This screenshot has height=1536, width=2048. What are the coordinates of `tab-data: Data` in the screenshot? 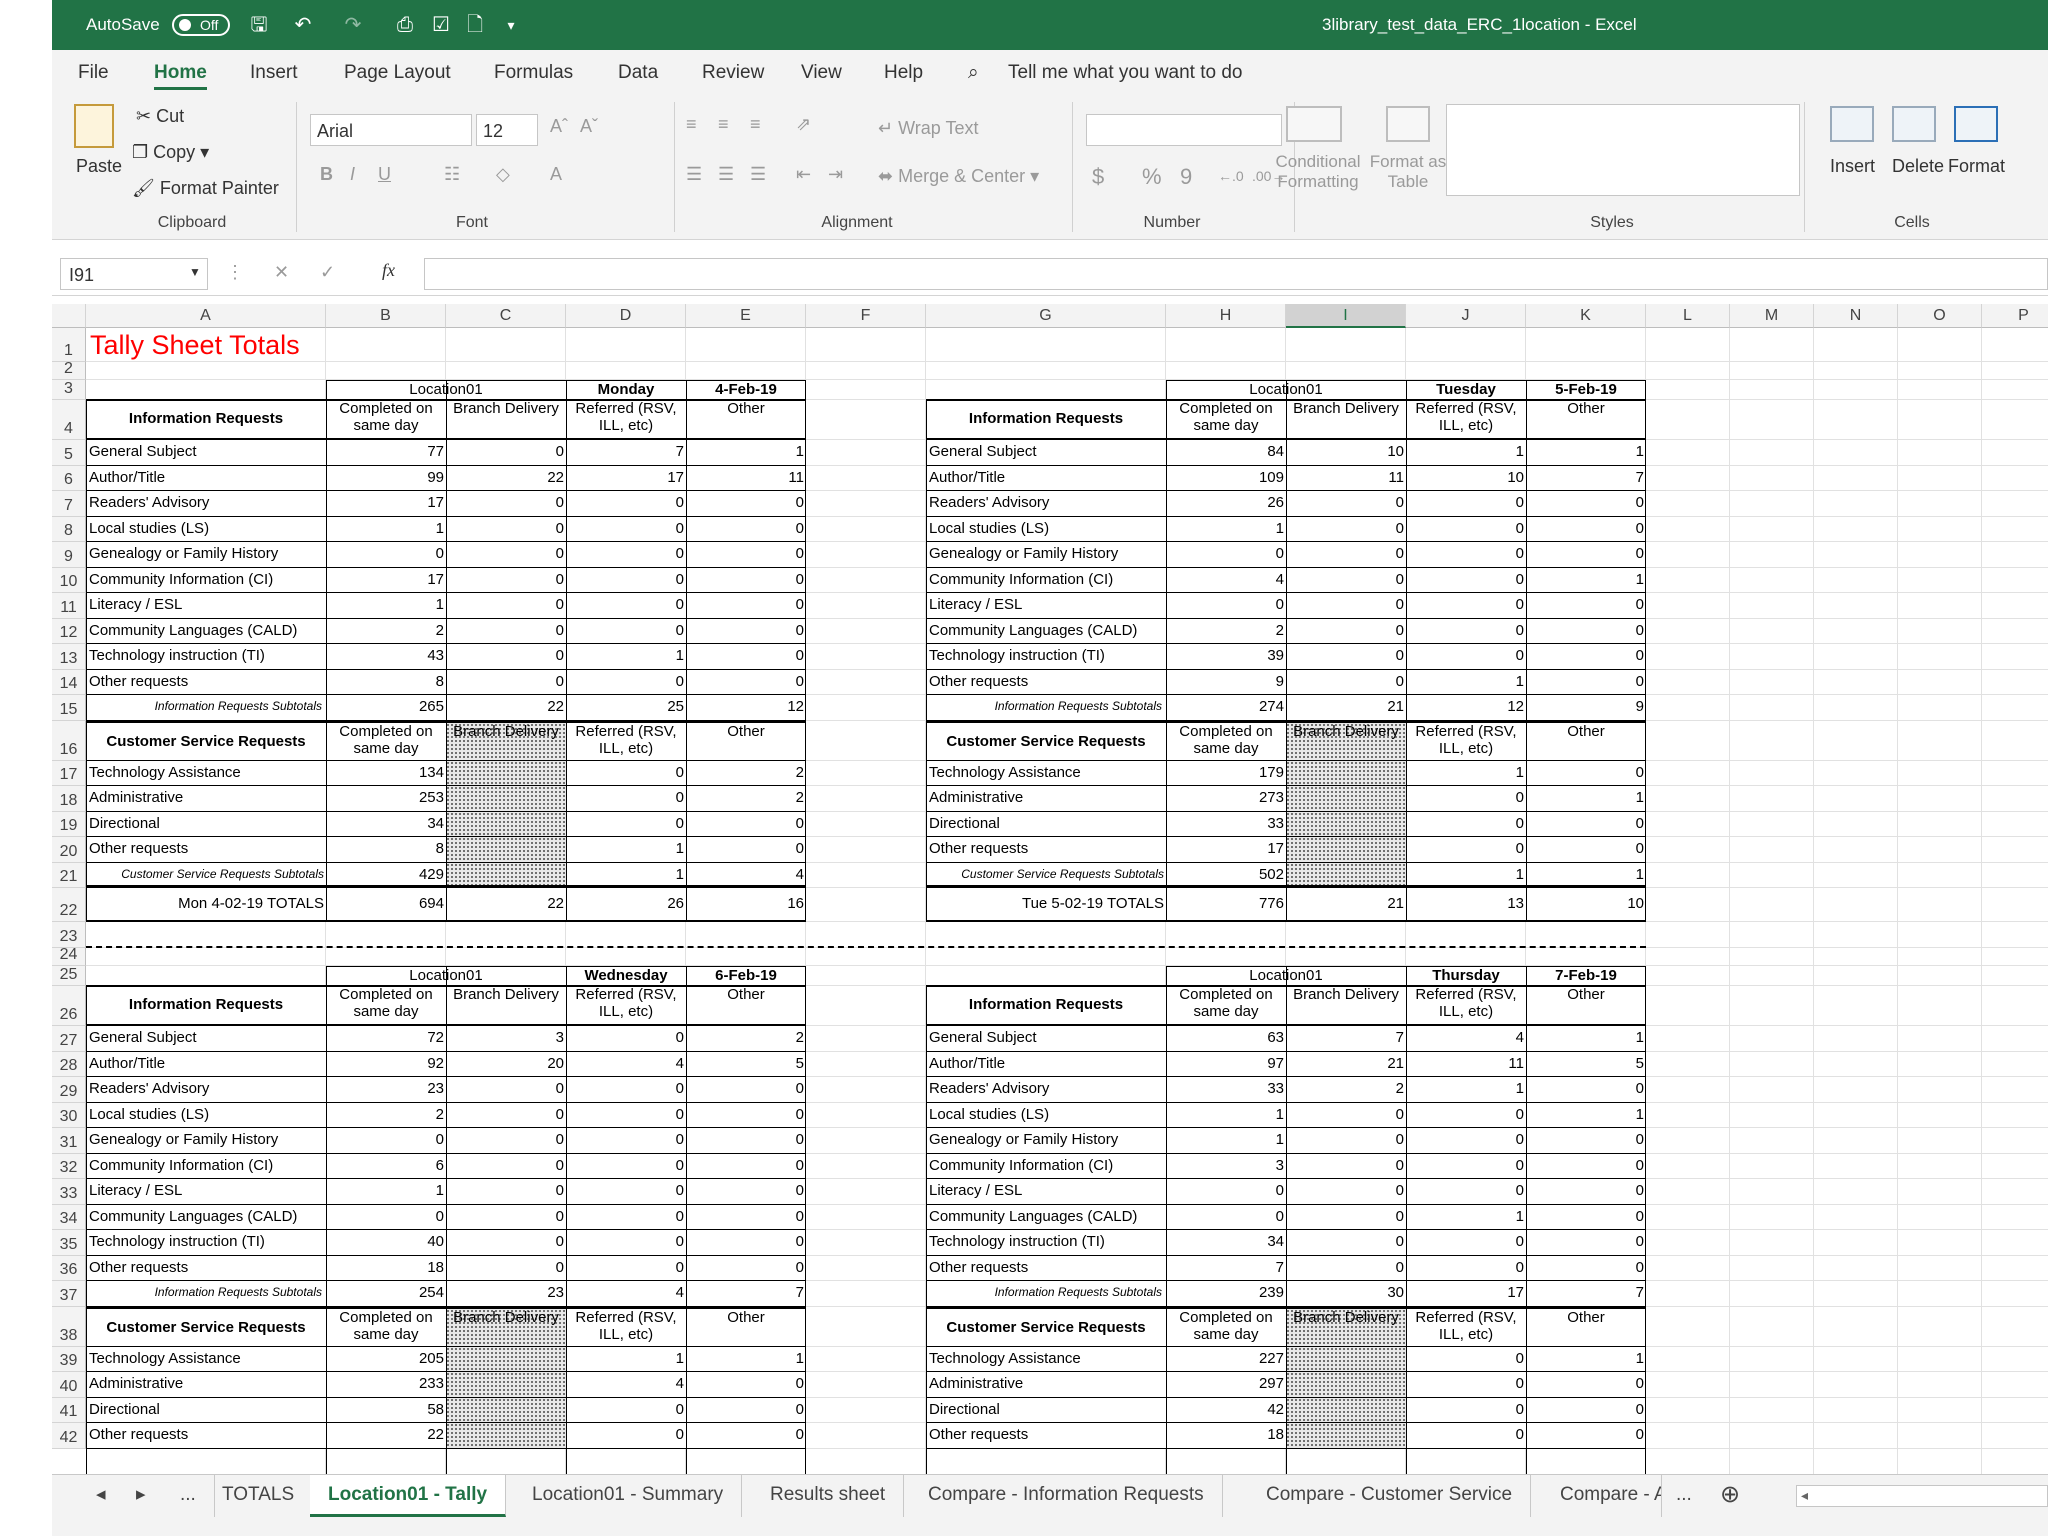 It's located at (638, 72).